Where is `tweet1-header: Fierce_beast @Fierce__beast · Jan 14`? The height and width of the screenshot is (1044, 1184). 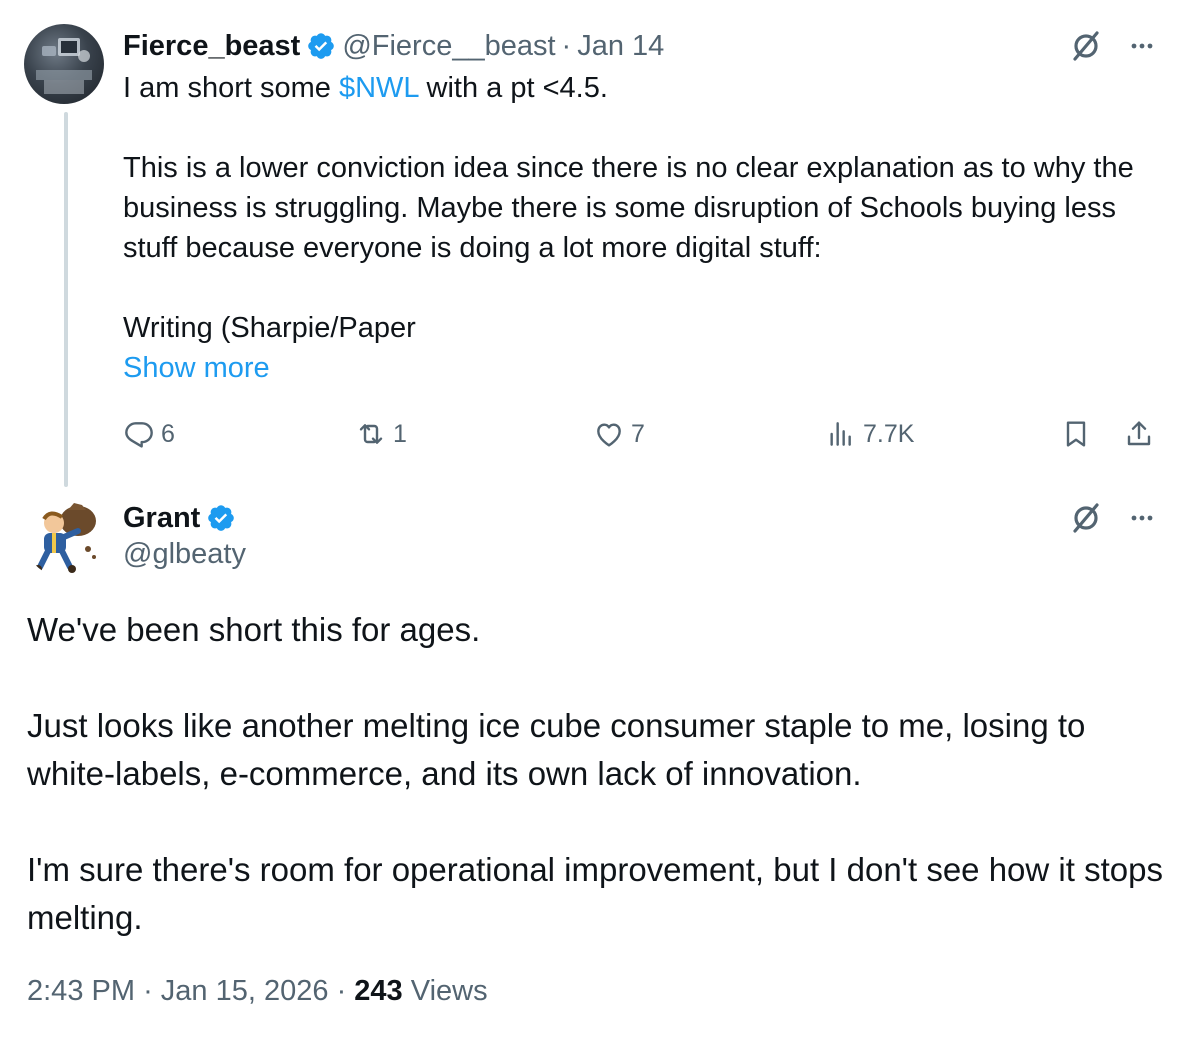 tweet1-header: Fierce_beast @Fierce__beast · Jan 14 is located at coordinates (393, 46).